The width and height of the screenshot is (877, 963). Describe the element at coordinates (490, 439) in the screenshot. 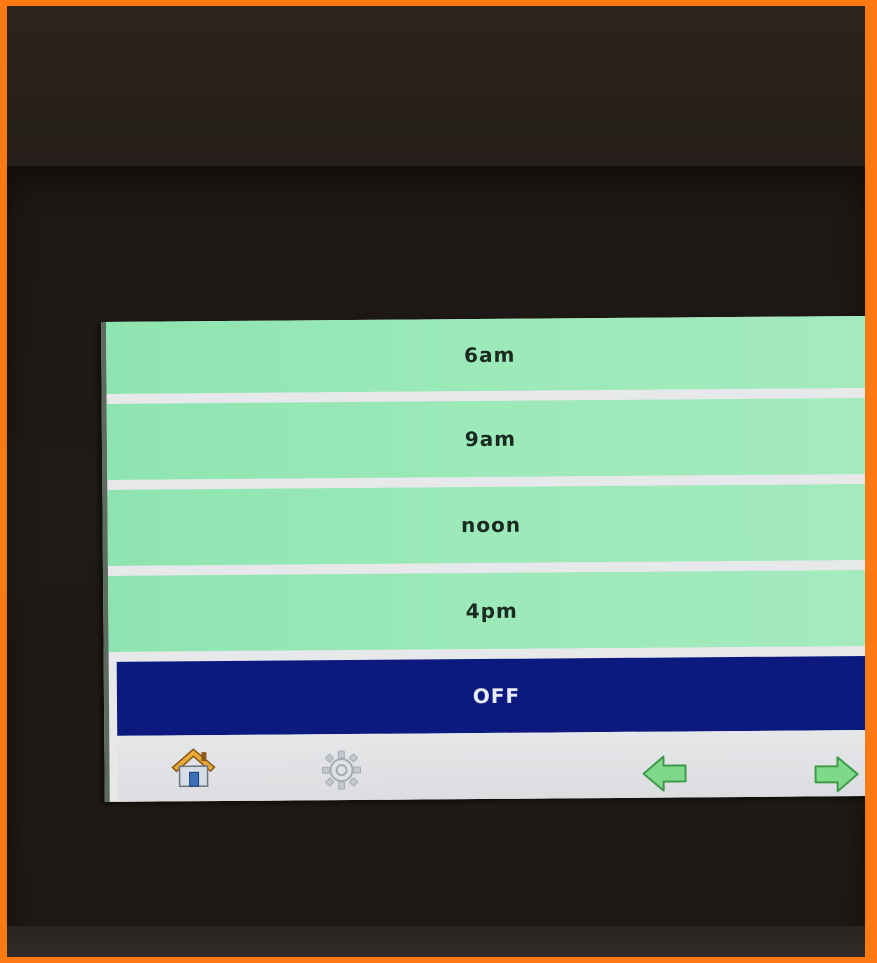

I see `option-label: 9am` at that location.